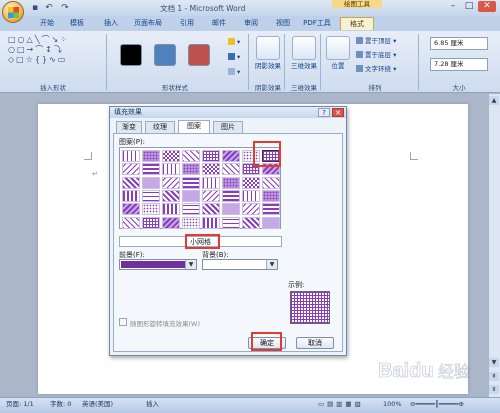 The image size is (500, 413). I want to click on tab-insert: 插入, so click(111, 23).